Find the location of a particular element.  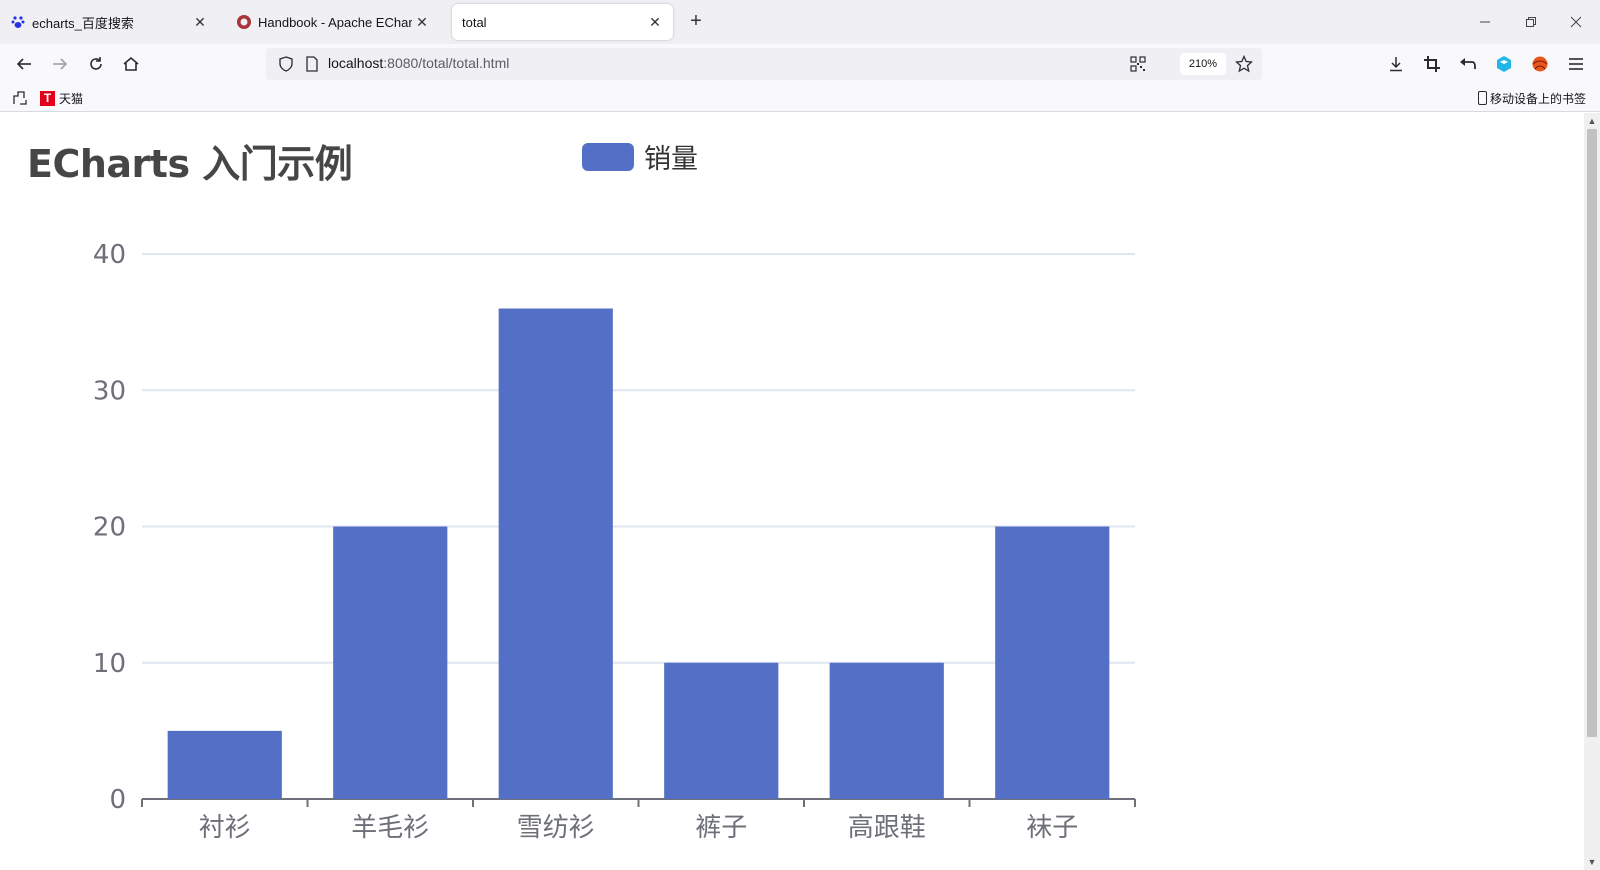

bookmark-tmall: T 天猫 is located at coordinates (61, 98).